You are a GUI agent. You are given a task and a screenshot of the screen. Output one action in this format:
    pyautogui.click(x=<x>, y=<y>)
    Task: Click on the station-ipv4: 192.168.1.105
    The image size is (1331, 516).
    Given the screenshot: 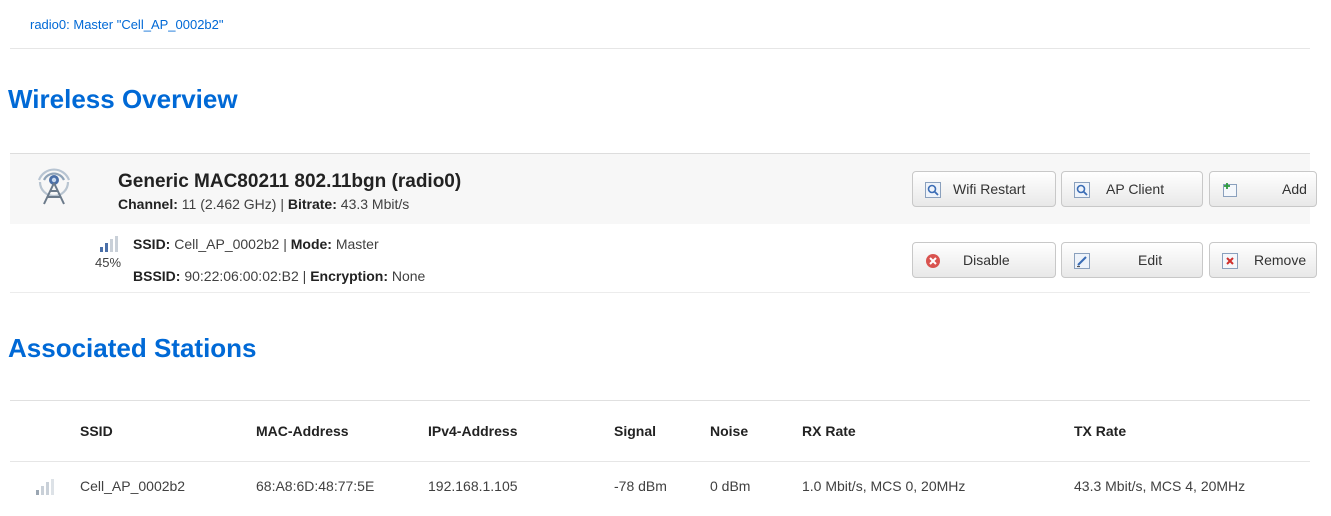 What is the action you would take?
    pyautogui.click(x=473, y=486)
    